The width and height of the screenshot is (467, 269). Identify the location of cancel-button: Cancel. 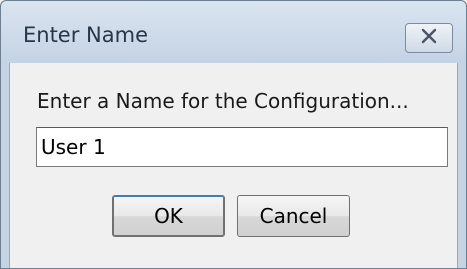
(293, 216).